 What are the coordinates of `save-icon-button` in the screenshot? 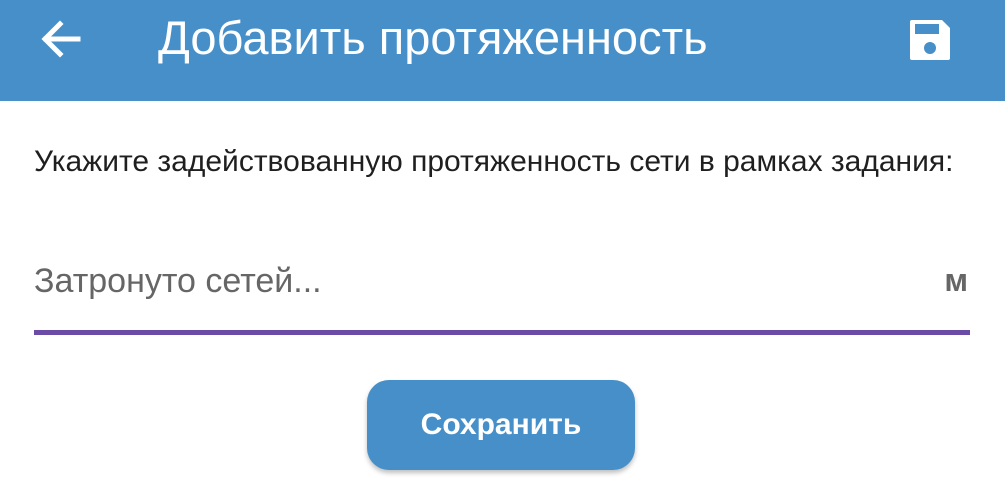 It's located at (930, 40).